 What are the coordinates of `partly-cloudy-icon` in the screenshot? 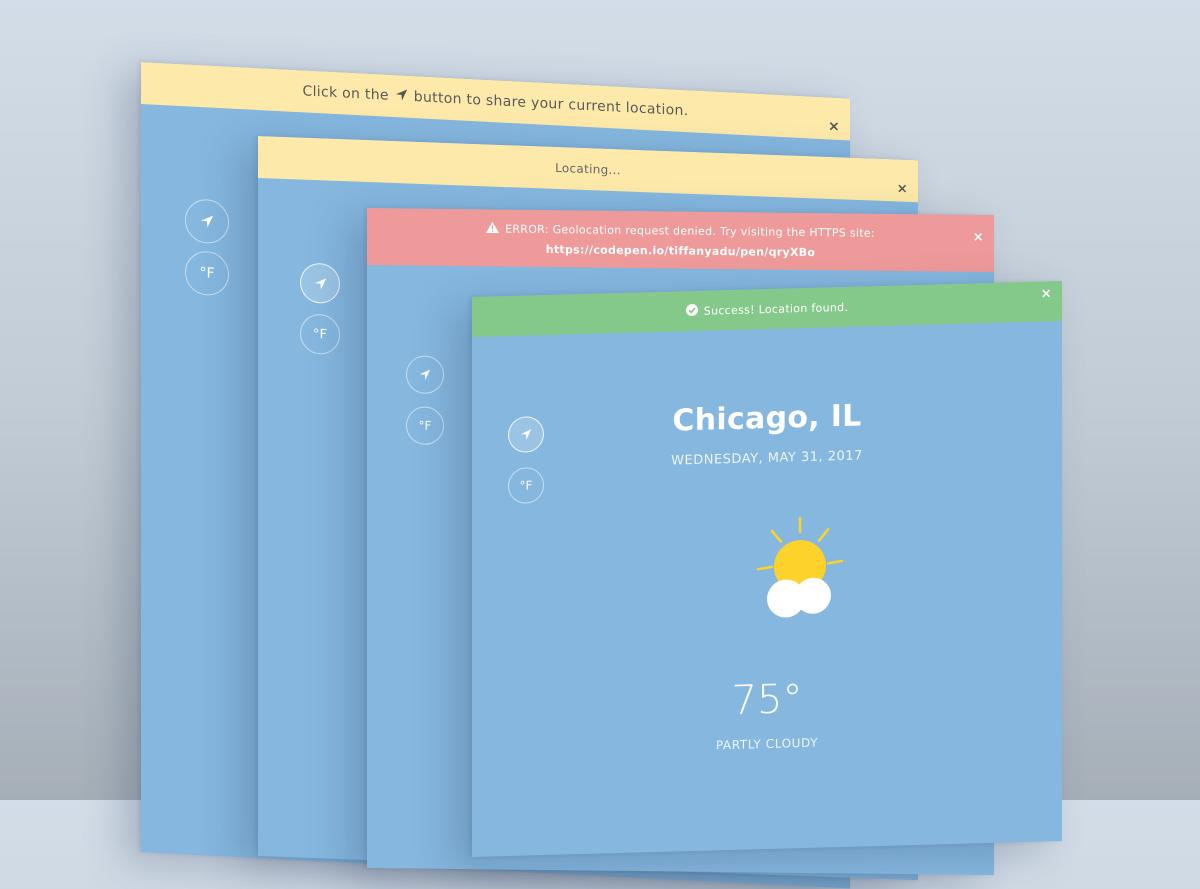 It's located at (800, 572).